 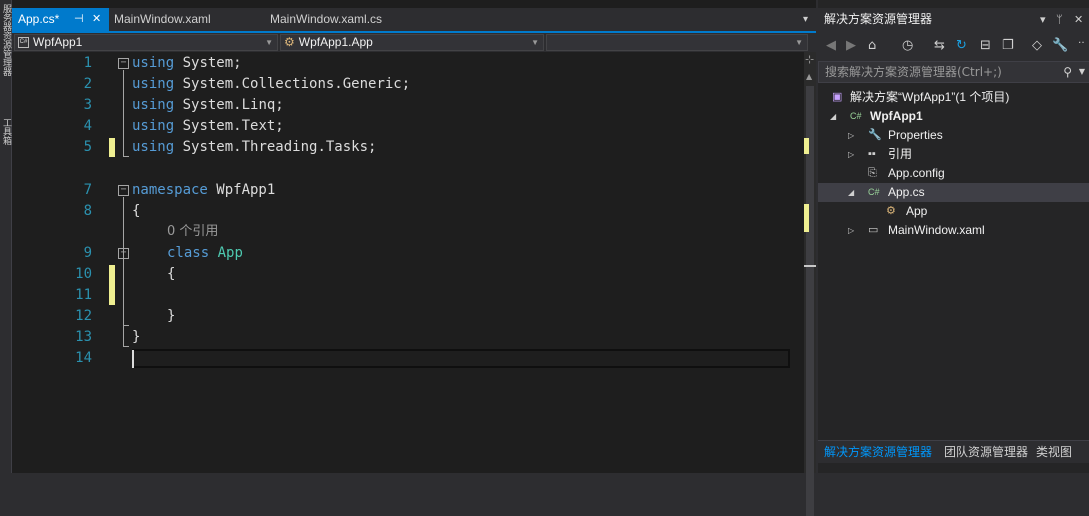 I want to click on tab-class-view: 类视图, so click(x=1054, y=452).